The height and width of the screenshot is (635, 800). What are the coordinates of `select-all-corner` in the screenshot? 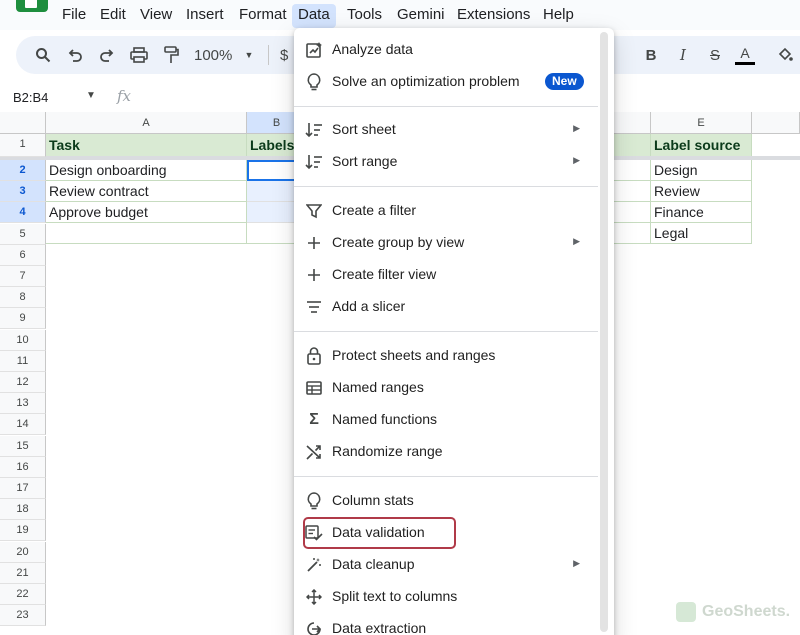 It's located at (23, 123).